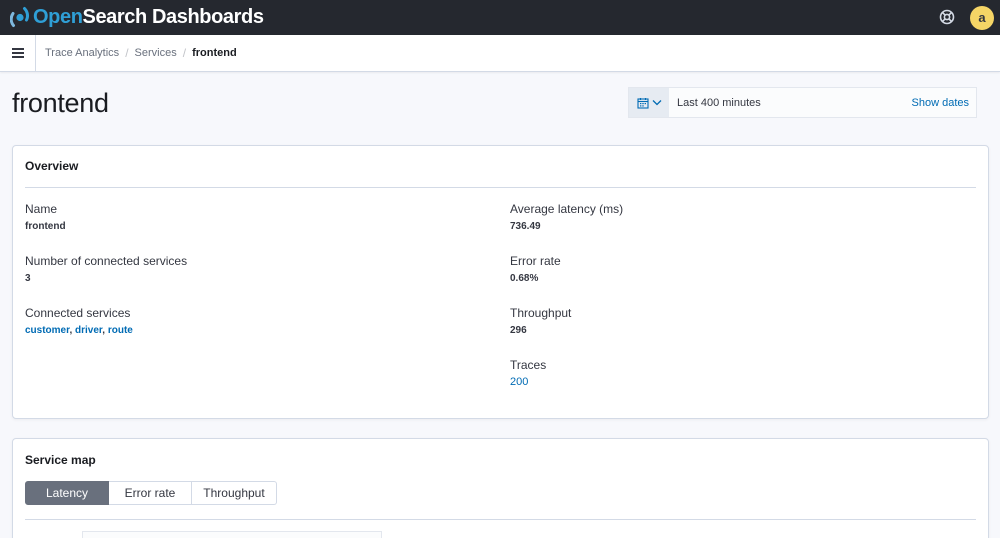  What do you see at coordinates (528, 373) in the screenshot?
I see `traces-field: Traces 200` at bounding box center [528, 373].